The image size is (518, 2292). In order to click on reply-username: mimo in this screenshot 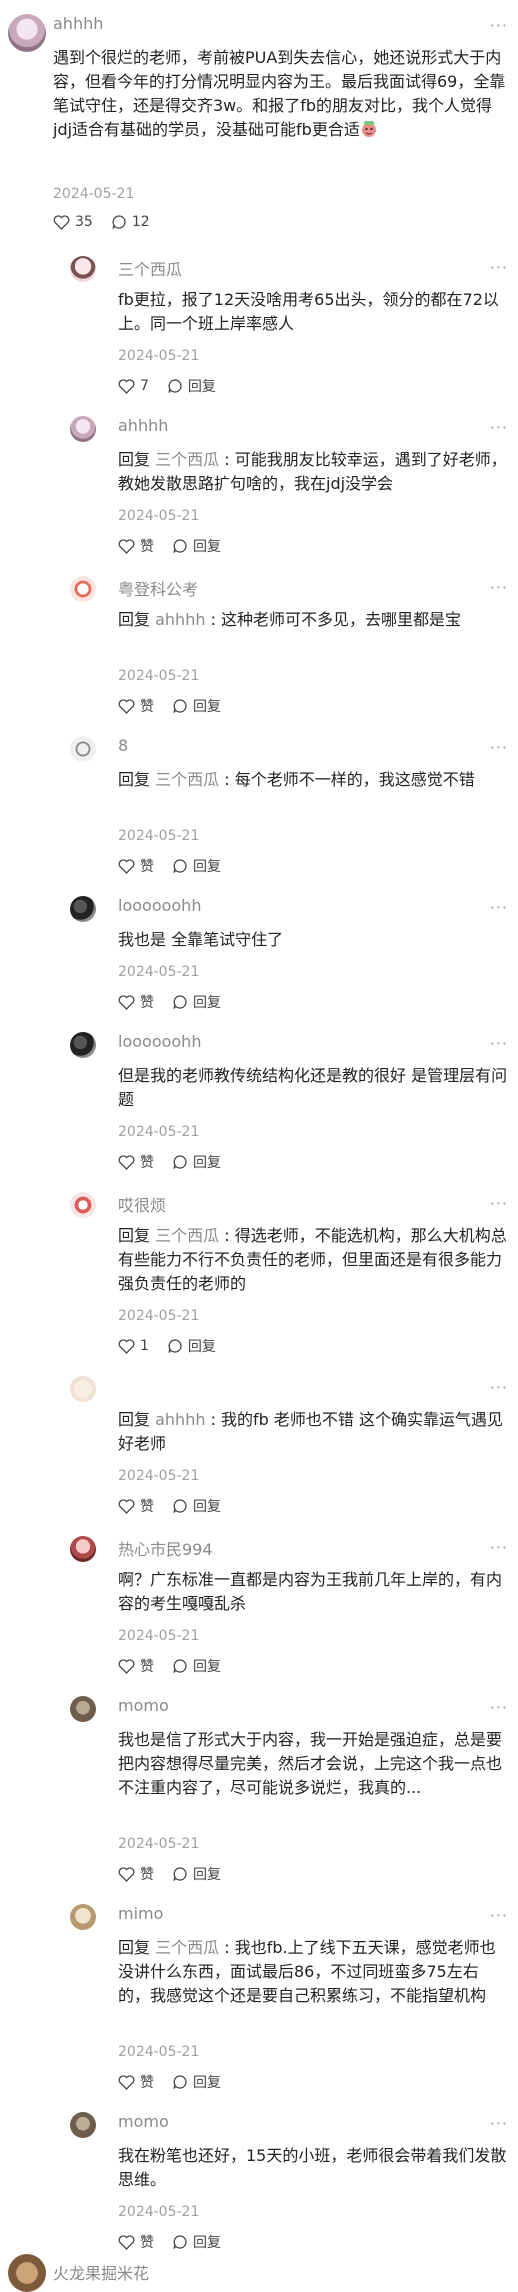, I will do `click(140, 1913)`.